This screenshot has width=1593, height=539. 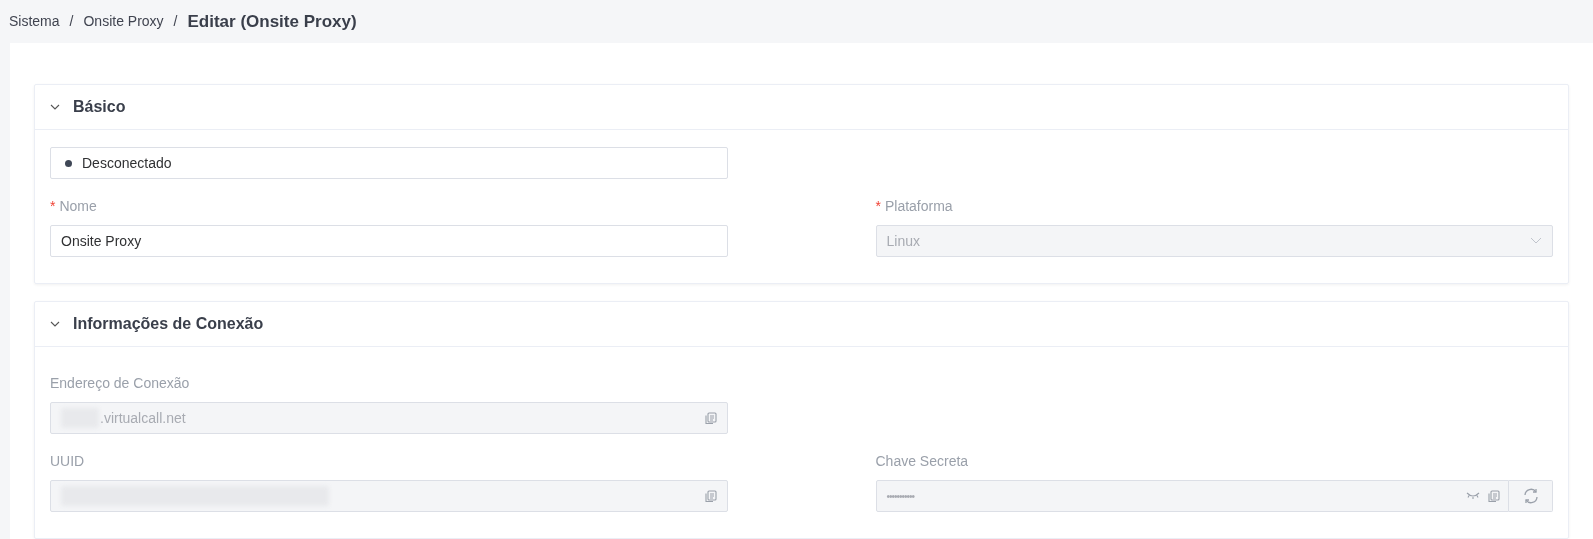 I want to click on breadcrumb-link: Onsite Proxy, so click(x=123, y=21).